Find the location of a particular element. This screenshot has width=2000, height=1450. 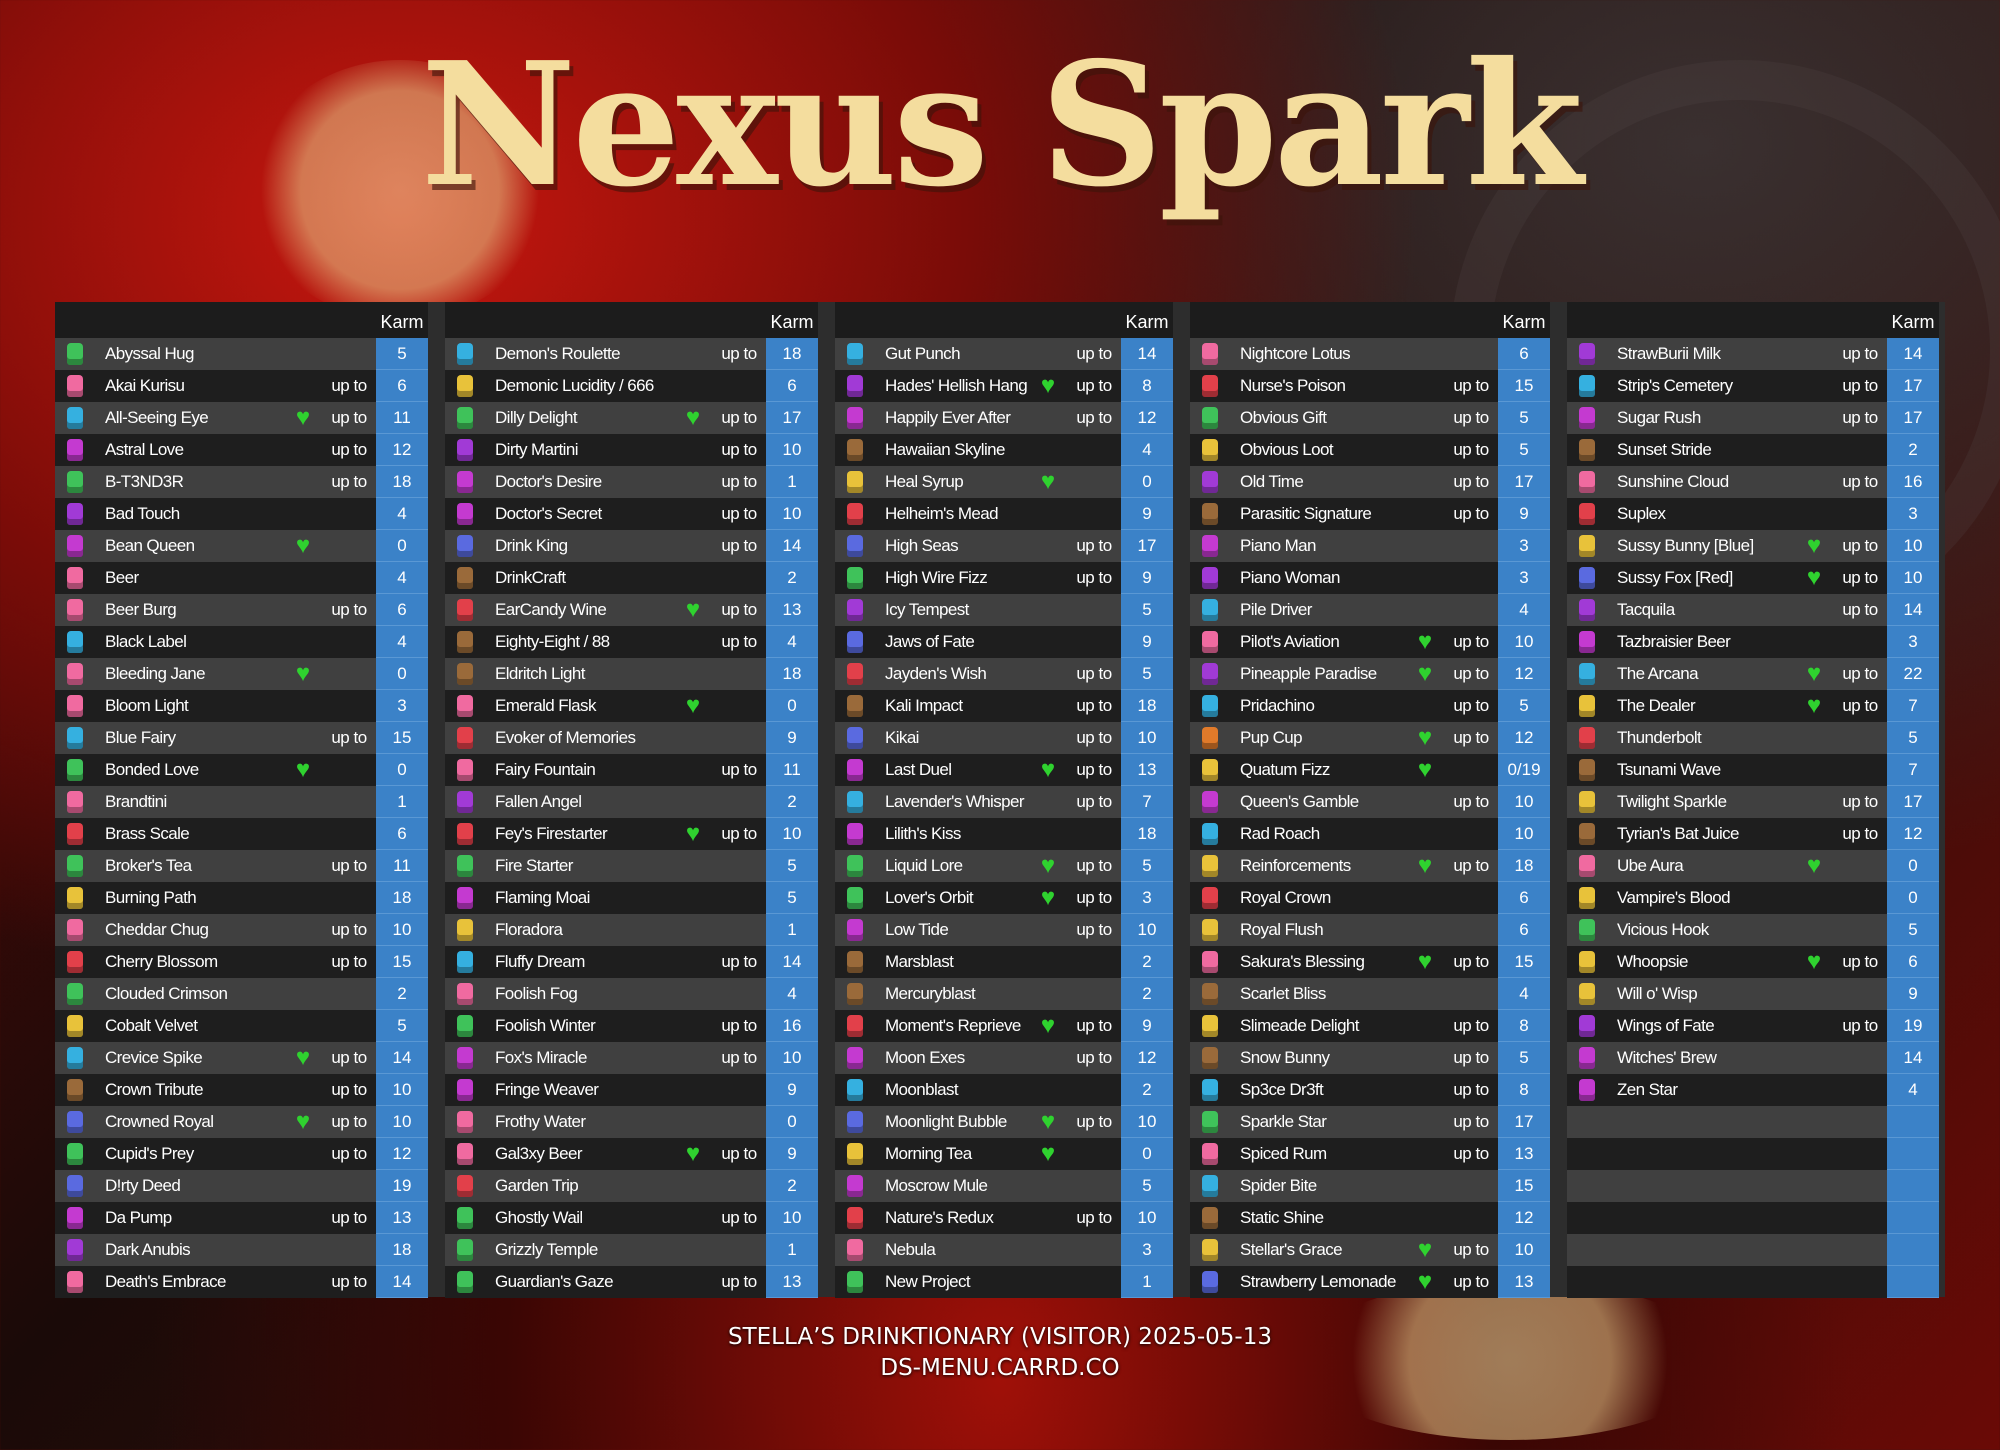

drink-row: Cupid's Prey up to 12 is located at coordinates (241, 1154).